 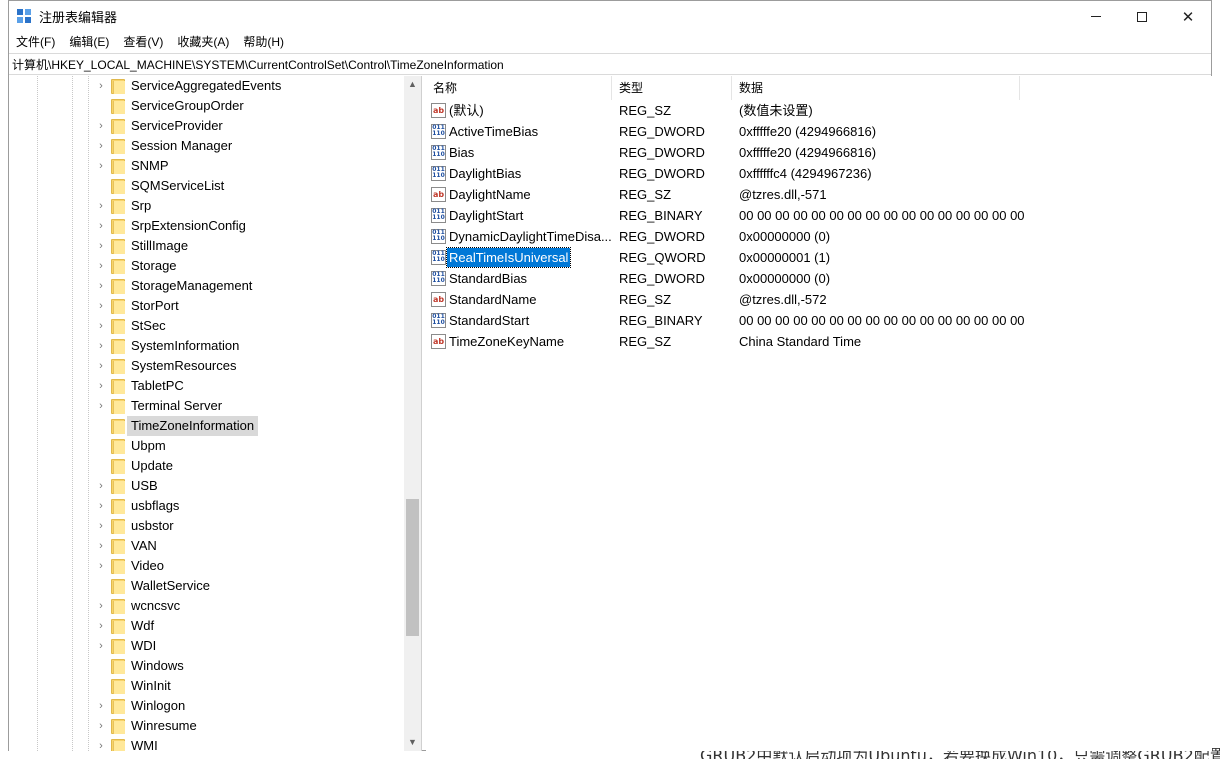 I want to click on tree-item: › TabletPC, so click(x=206, y=386).